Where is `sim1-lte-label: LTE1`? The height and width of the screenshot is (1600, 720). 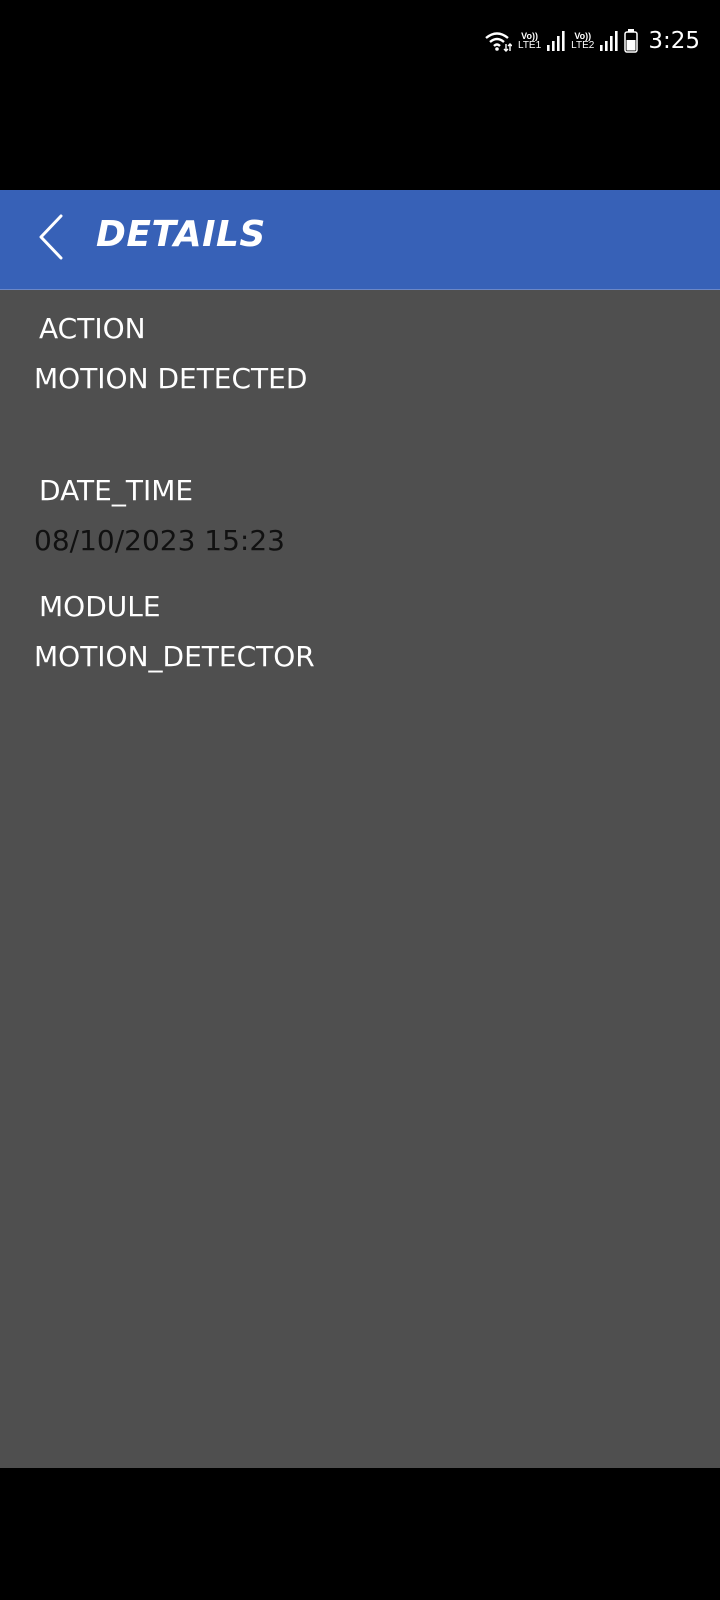
sim1-lte-label: LTE1 is located at coordinates (530, 45).